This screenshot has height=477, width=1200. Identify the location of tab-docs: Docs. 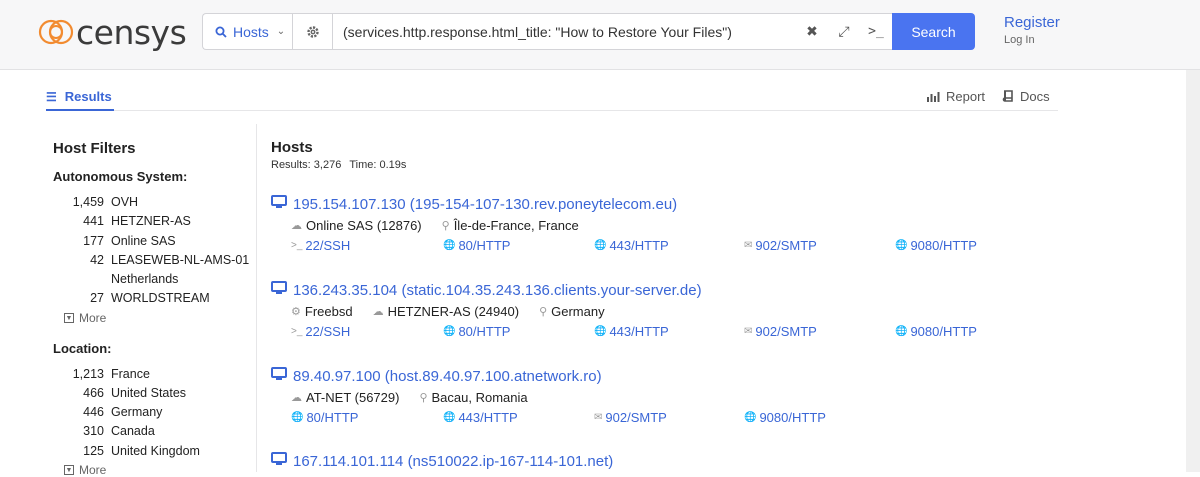
(1026, 96).